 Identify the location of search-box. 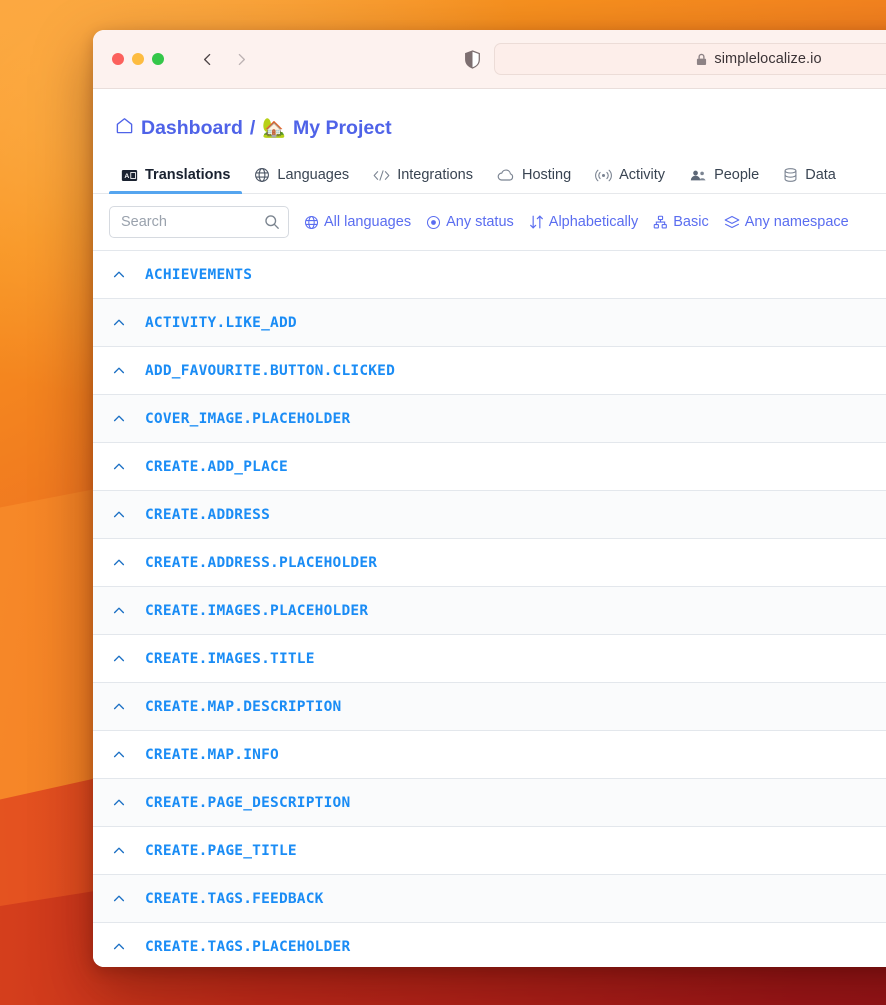
(199, 222).